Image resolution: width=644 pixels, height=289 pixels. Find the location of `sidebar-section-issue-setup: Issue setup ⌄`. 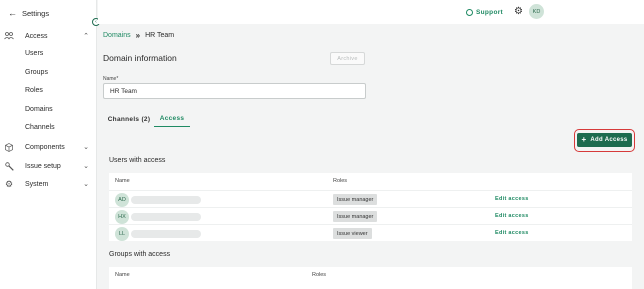

sidebar-section-issue-setup: Issue setup ⌄ is located at coordinates (48, 166).